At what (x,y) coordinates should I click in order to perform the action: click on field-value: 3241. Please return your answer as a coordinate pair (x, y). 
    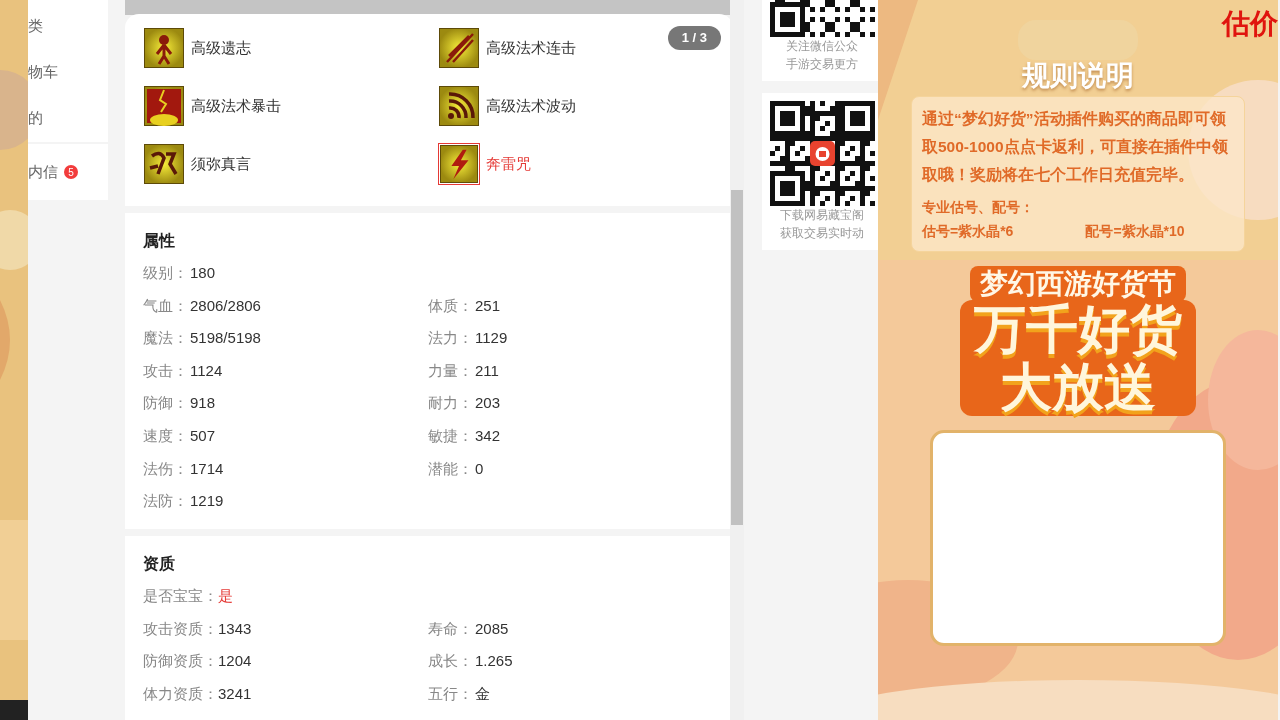
    Looking at the image, I should click on (235, 693).